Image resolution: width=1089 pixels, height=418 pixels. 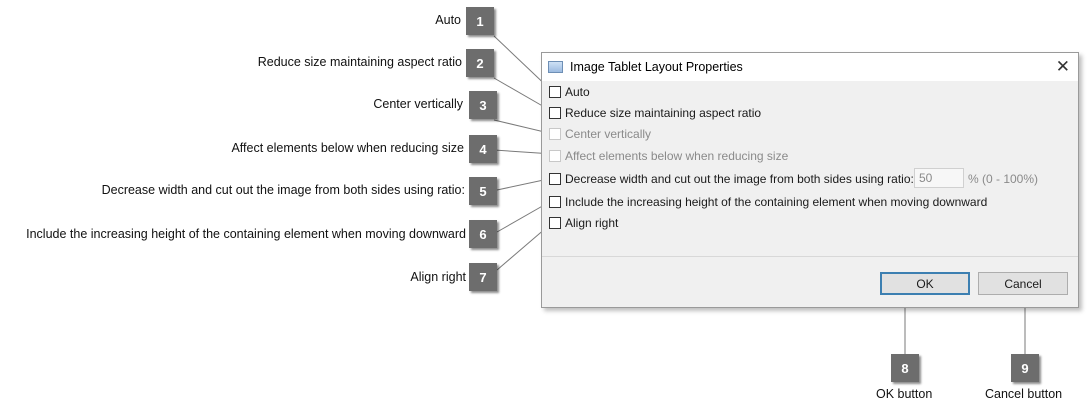 What do you see at coordinates (810, 256) in the screenshot?
I see `button-area-divider` at bounding box center [810, 256].